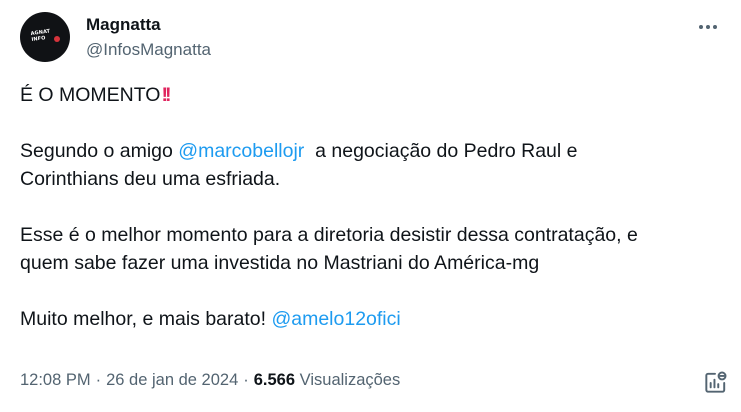 This screenshot has width=741, height=412. What do you see at coordinates (99, 151) in the screenshot?
I see `p1-prefix-text: Segundo o amigo` at bounding box center [99, 151].